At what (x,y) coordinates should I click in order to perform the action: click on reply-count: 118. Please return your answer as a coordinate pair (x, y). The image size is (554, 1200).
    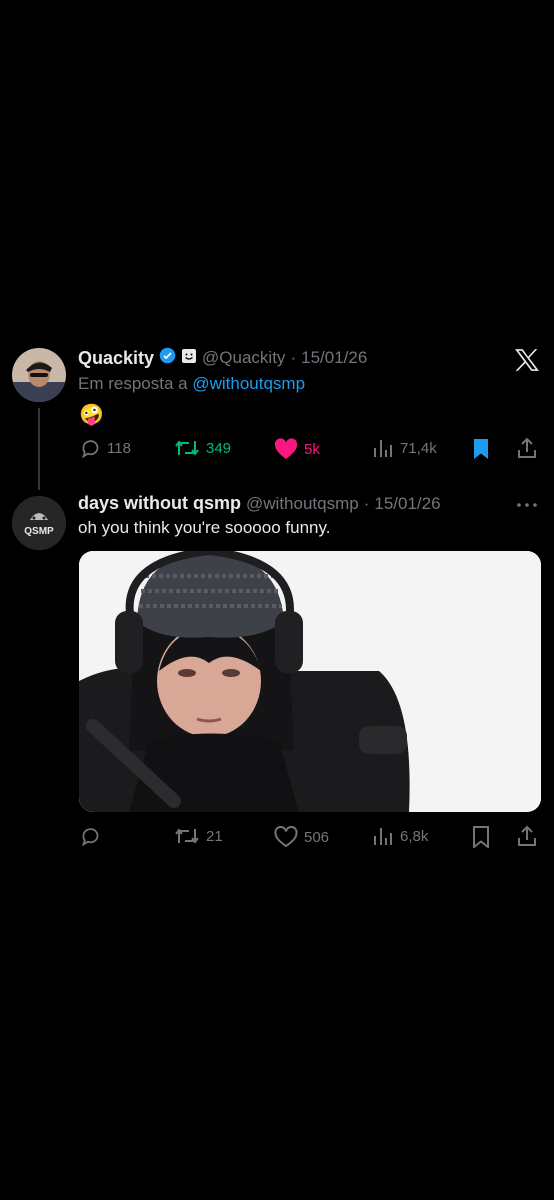
    Looking at the image, I should click on (119, 448).